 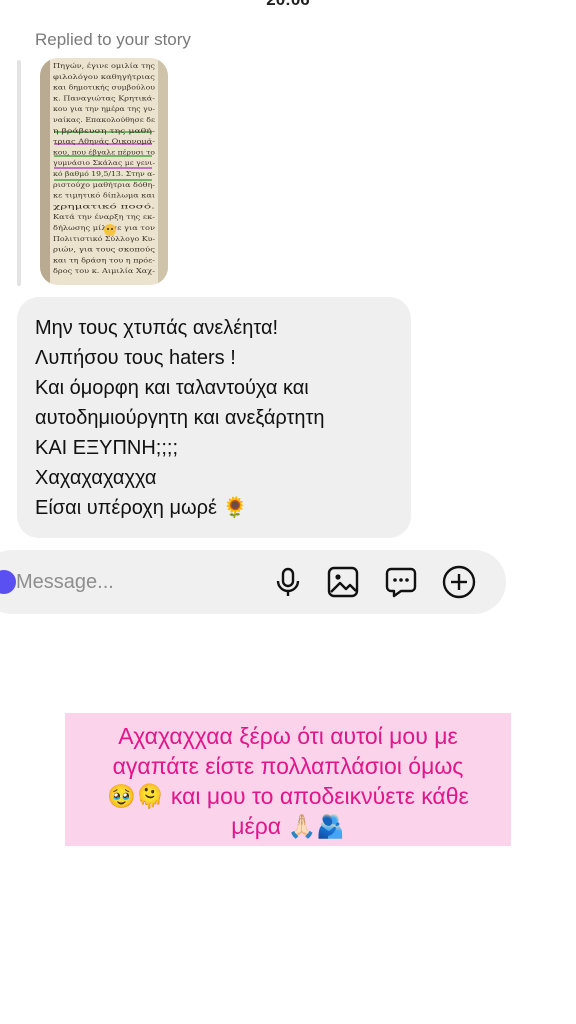 What do you see at coordinates (104, 77) in the screenshot?
I see `clipping-text-line: φιλολόγου καθηγήτριας` at bounding box center [104, 77].